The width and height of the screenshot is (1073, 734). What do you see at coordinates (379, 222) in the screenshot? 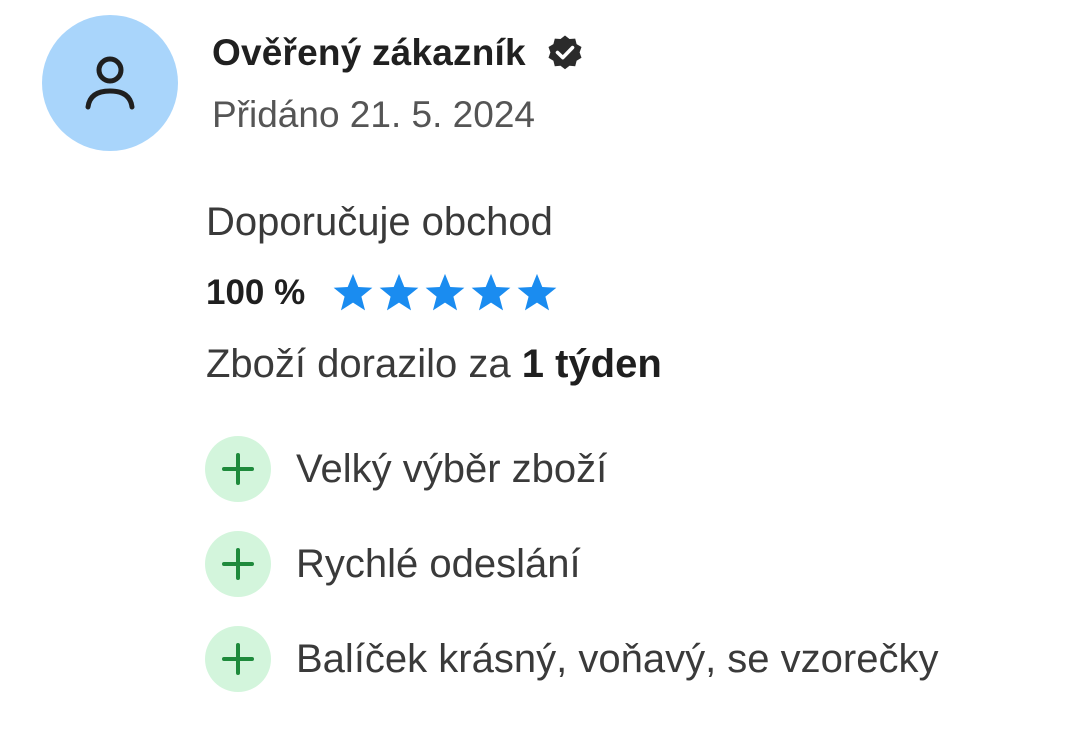
I see `recommends-label: Doporučuje obchod` at bounding box center [379, 222].